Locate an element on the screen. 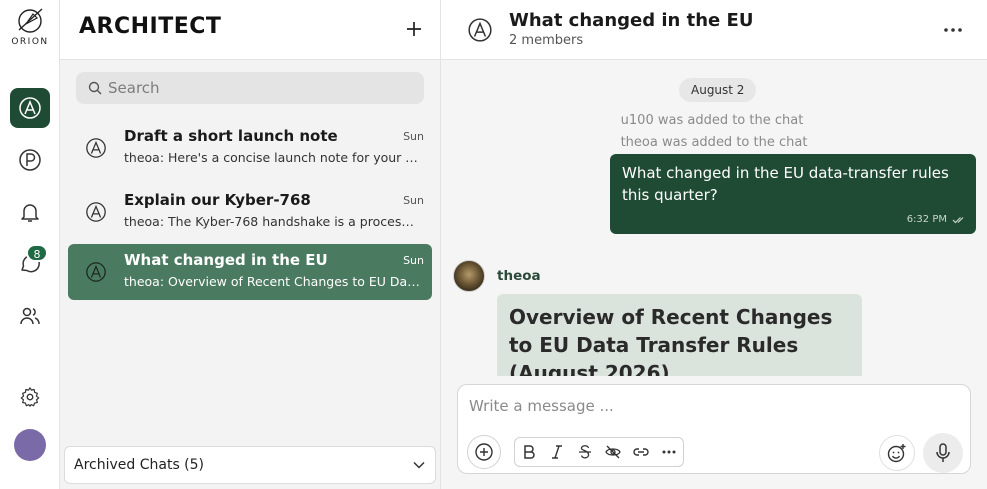 Image resolution: width=987 pixels, height=489 pixels. p-circle-icon is located at coordinates (30, 160).